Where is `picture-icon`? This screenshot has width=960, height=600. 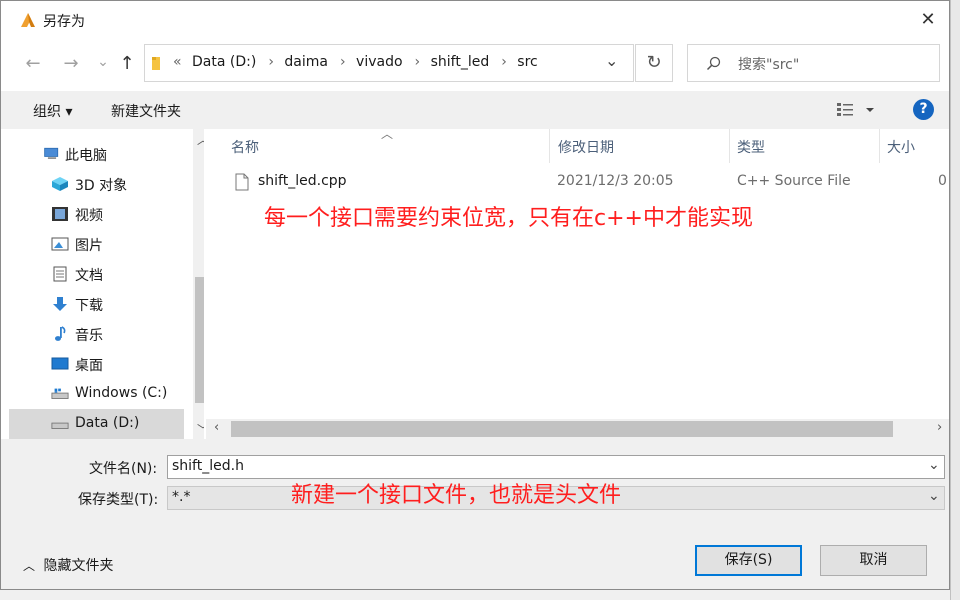
picture-icon is located at coordinates (60, 244).